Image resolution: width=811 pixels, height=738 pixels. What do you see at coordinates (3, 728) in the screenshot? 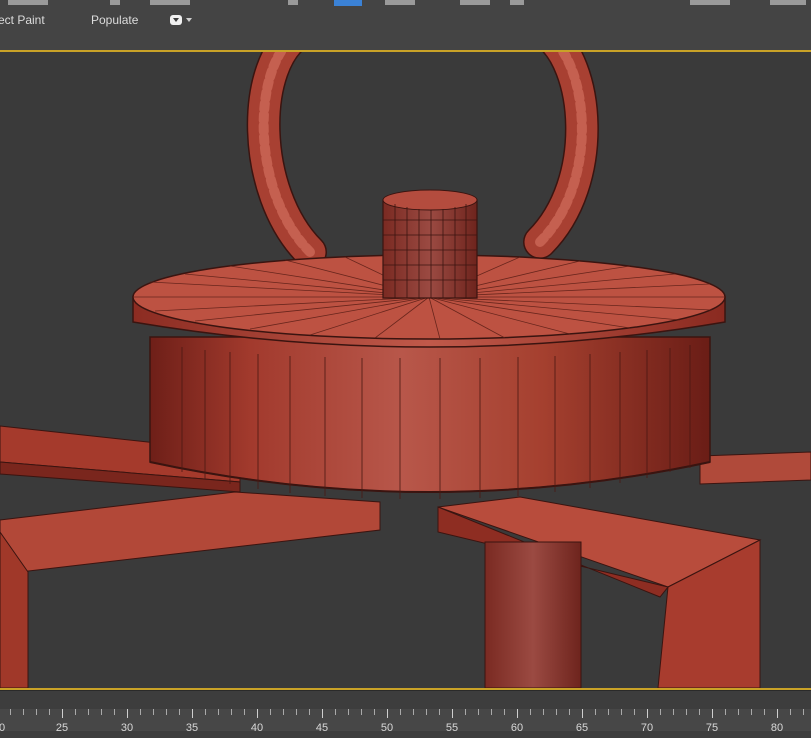
I see `timeline-label: 0` at bounding box center [3, 728].